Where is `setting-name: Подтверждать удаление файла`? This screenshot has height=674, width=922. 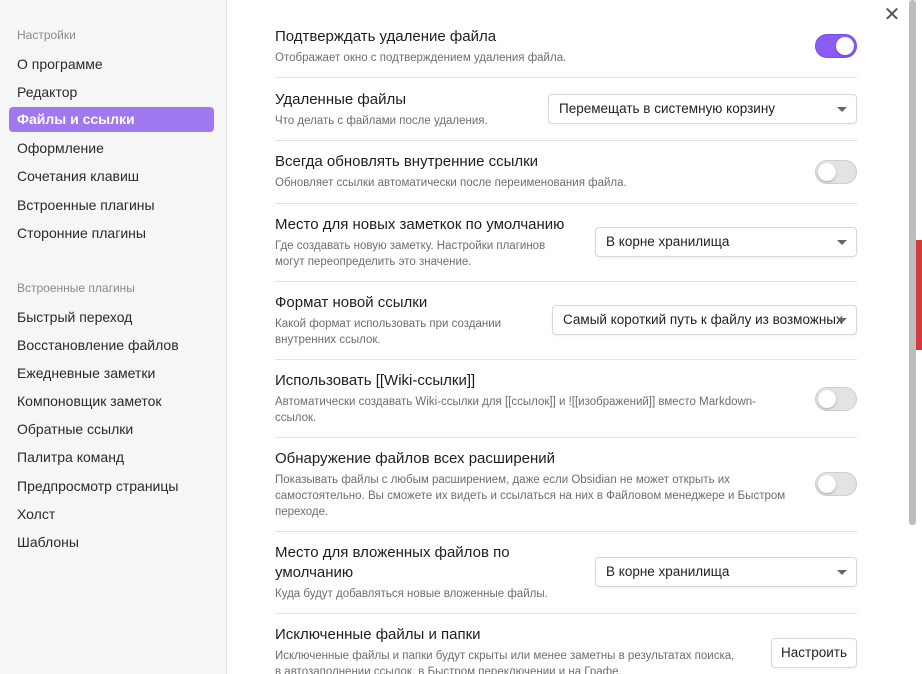 setting-name: Подтверждать удаление файла is located at coordinates (386, 36).